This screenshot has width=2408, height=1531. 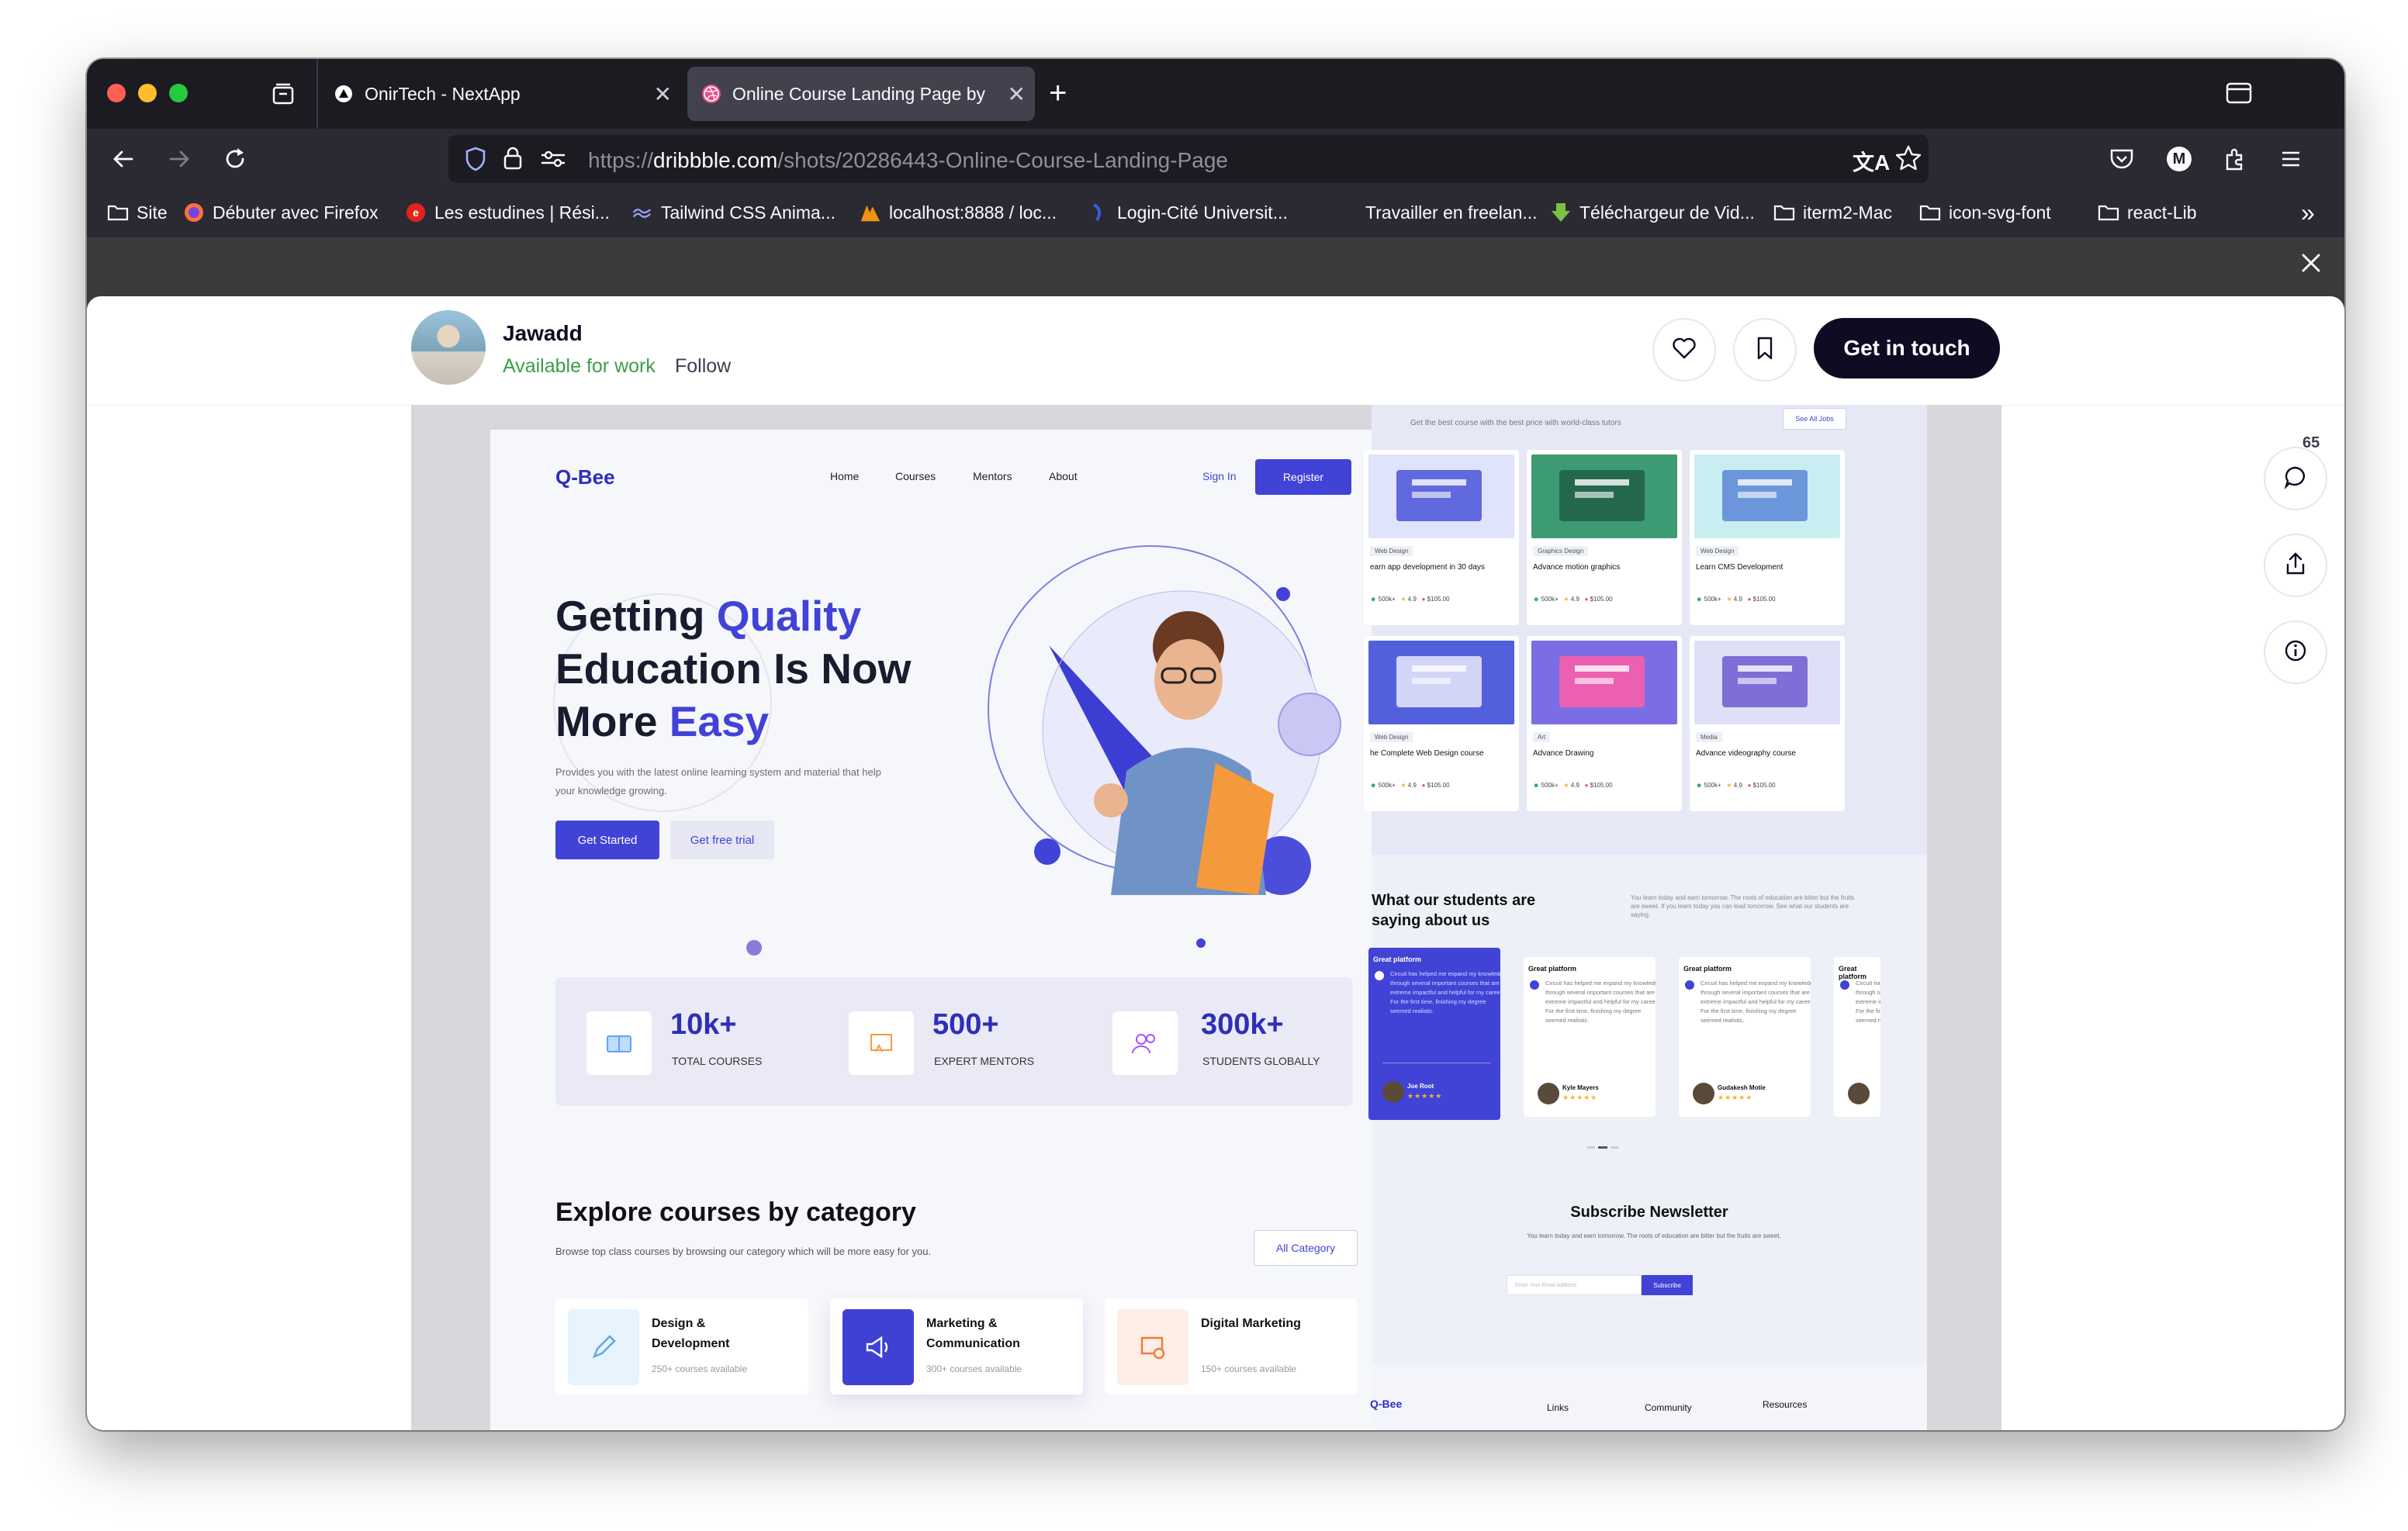 I want to click on tab-overview-icon, so click(x=283, y=94).